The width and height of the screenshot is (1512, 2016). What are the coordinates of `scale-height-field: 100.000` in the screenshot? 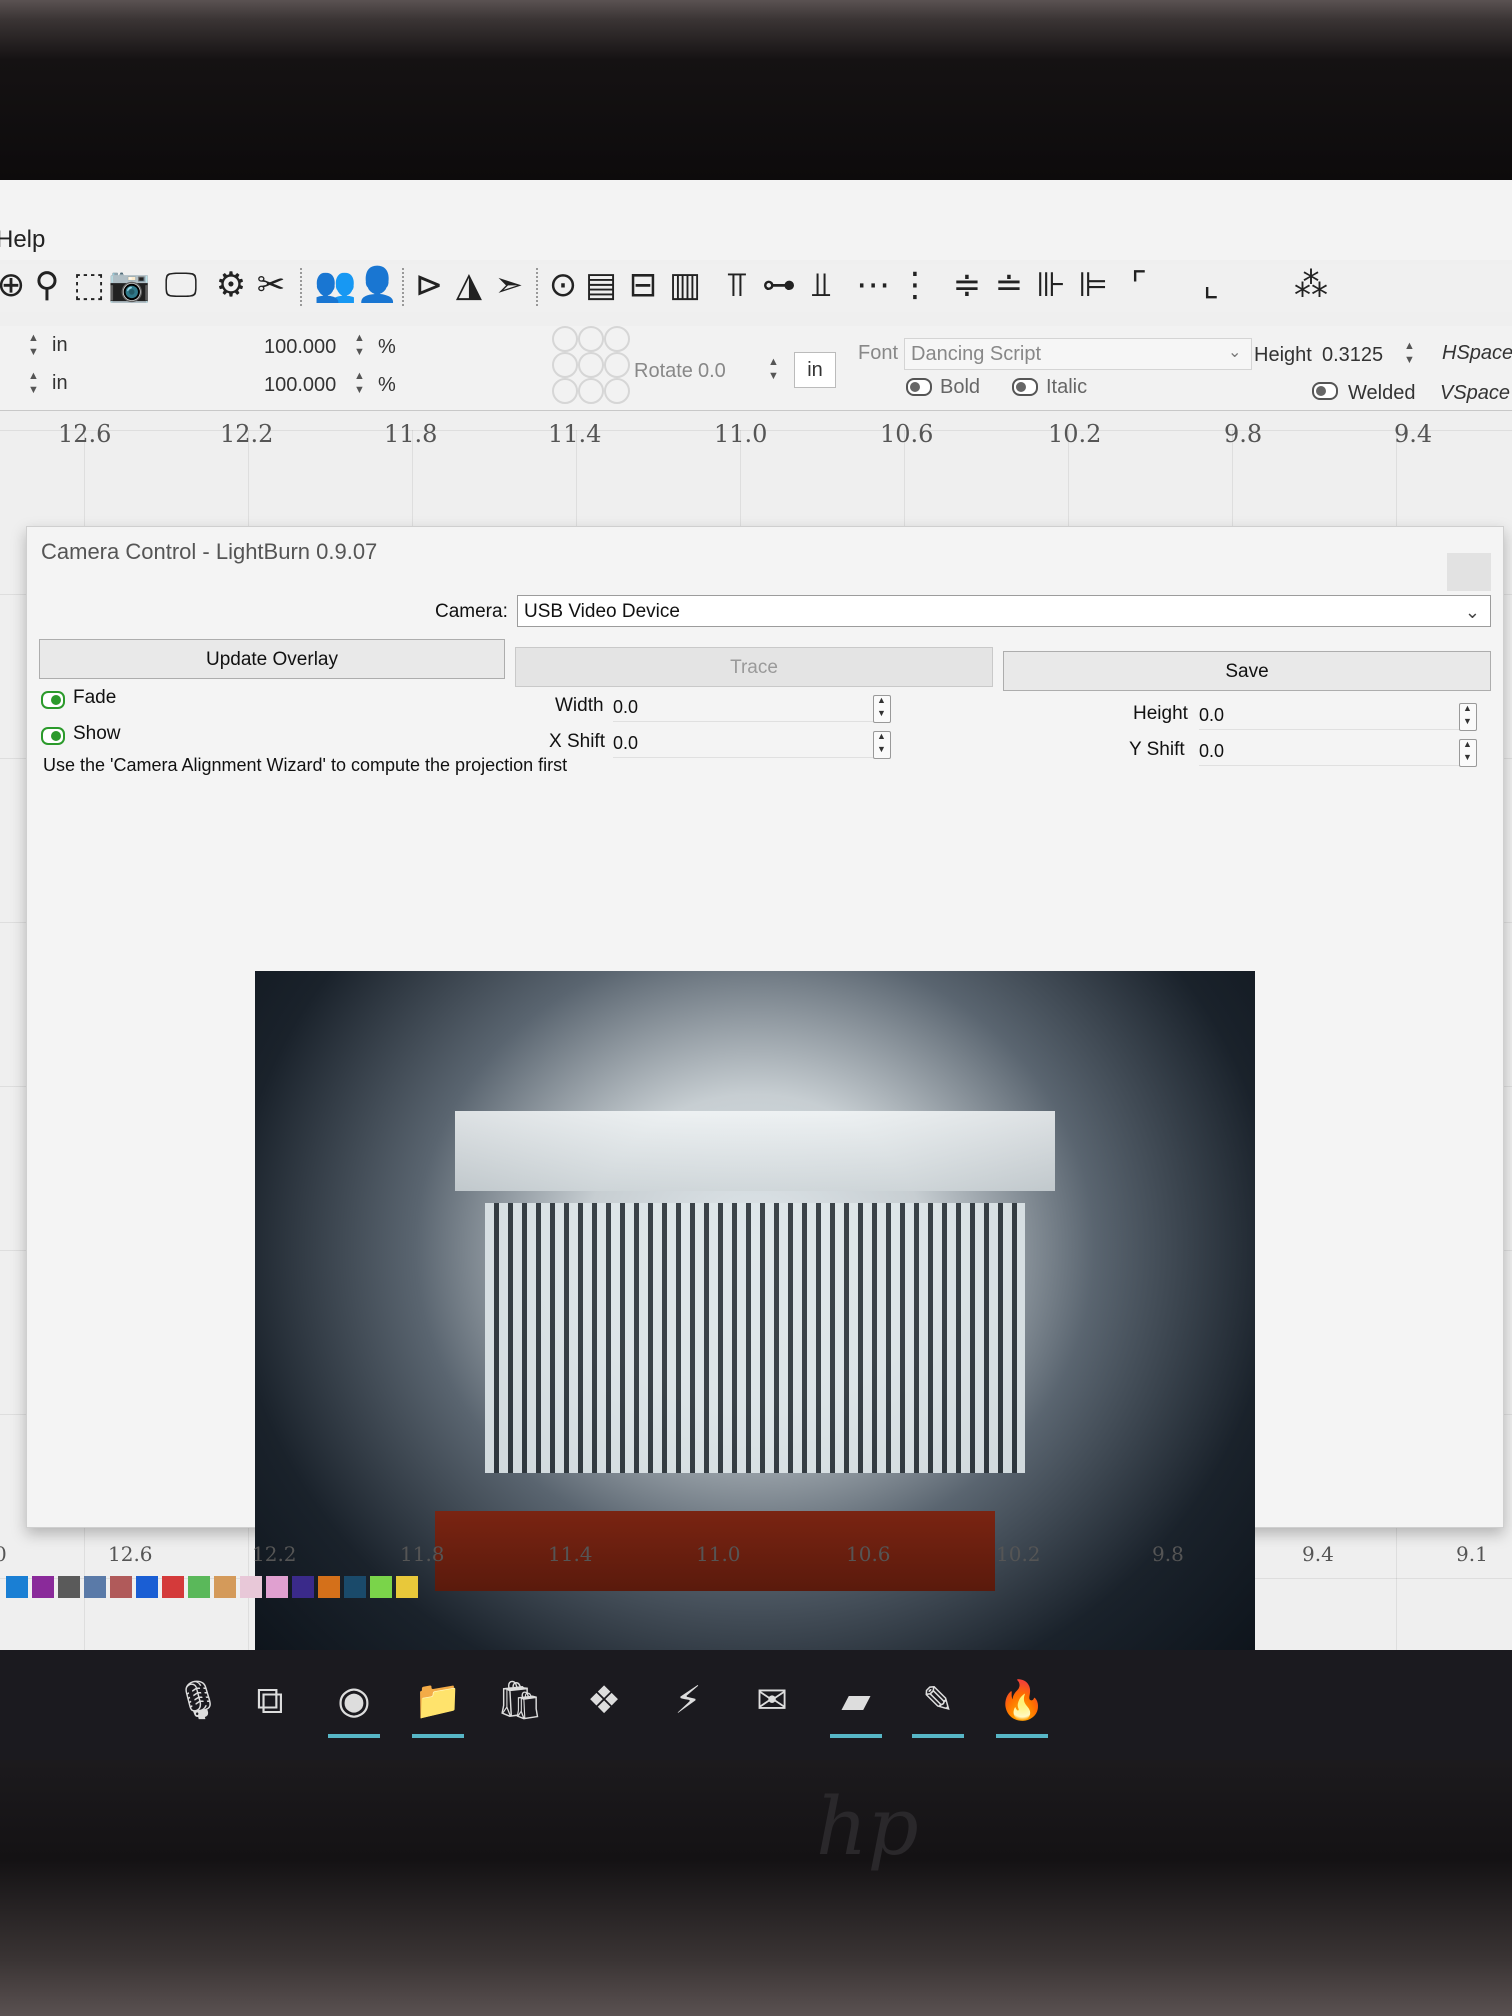 It's located at (300, 385).